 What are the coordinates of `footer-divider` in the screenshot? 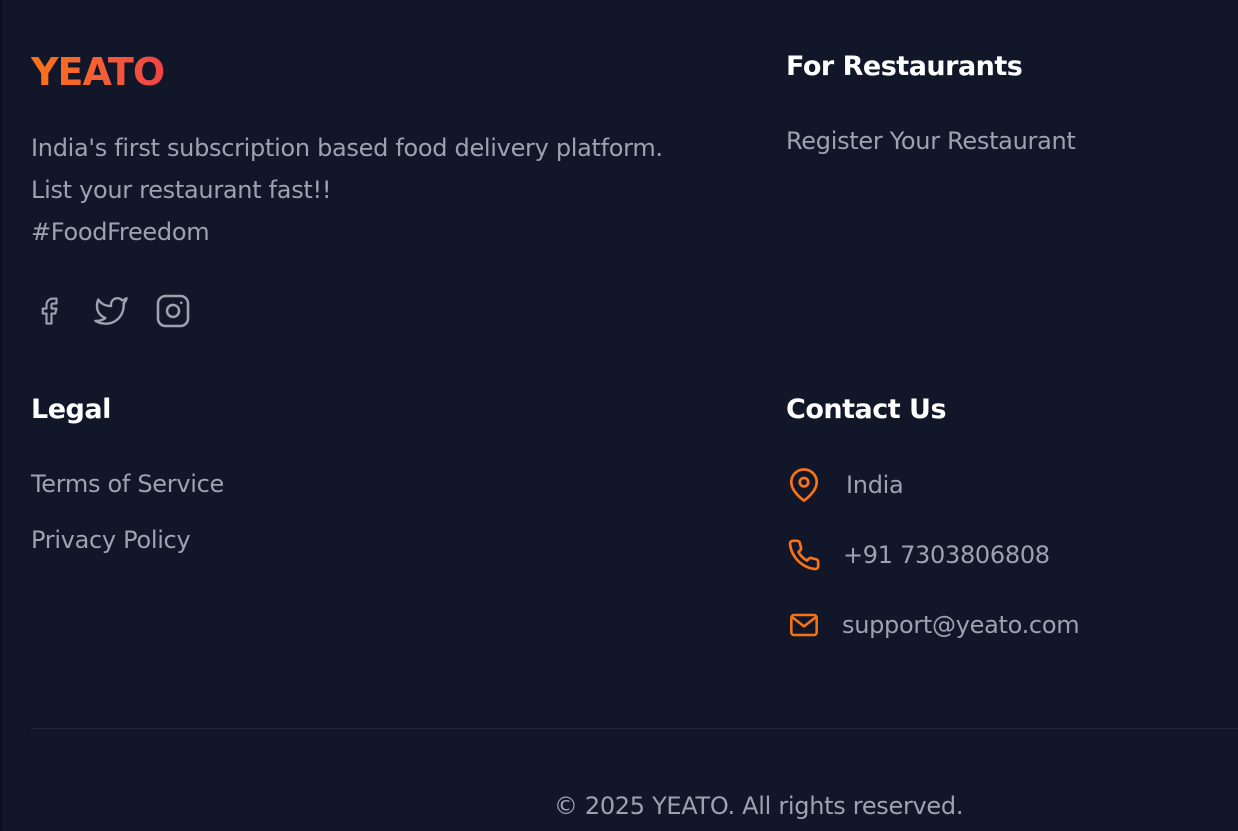 It's located at (634, 728).